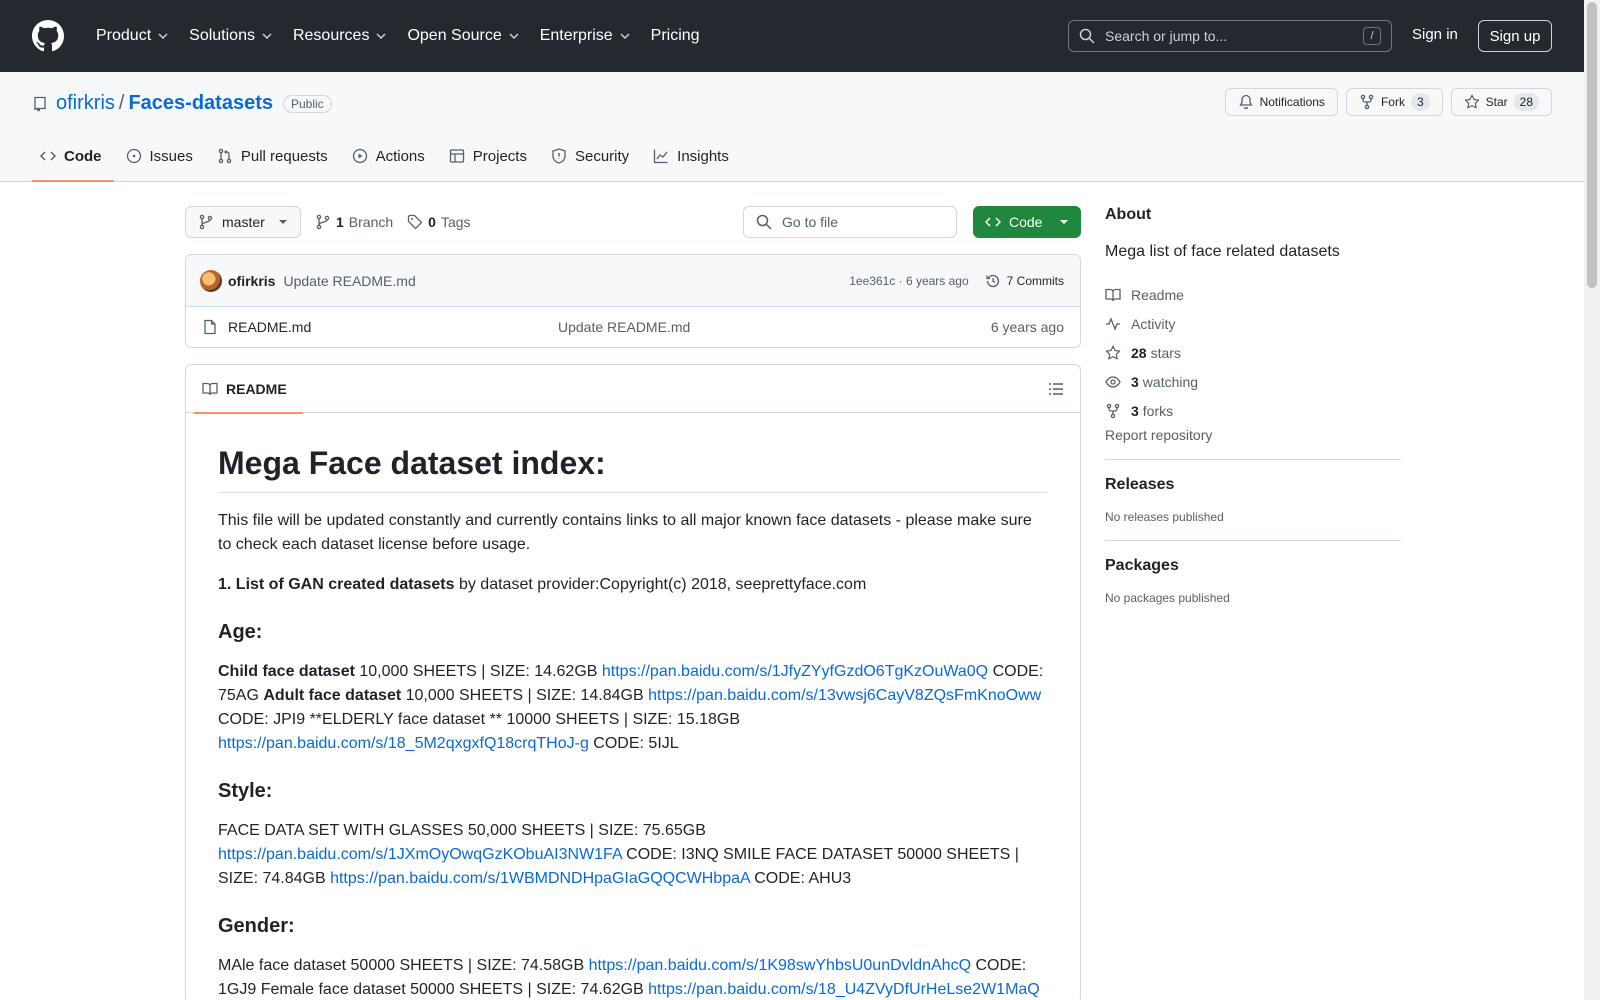  What do you see at coordinates (675, 36) in the screenshot?
I see `nav-pricing: Pricing` at bounding box center [675, 36].